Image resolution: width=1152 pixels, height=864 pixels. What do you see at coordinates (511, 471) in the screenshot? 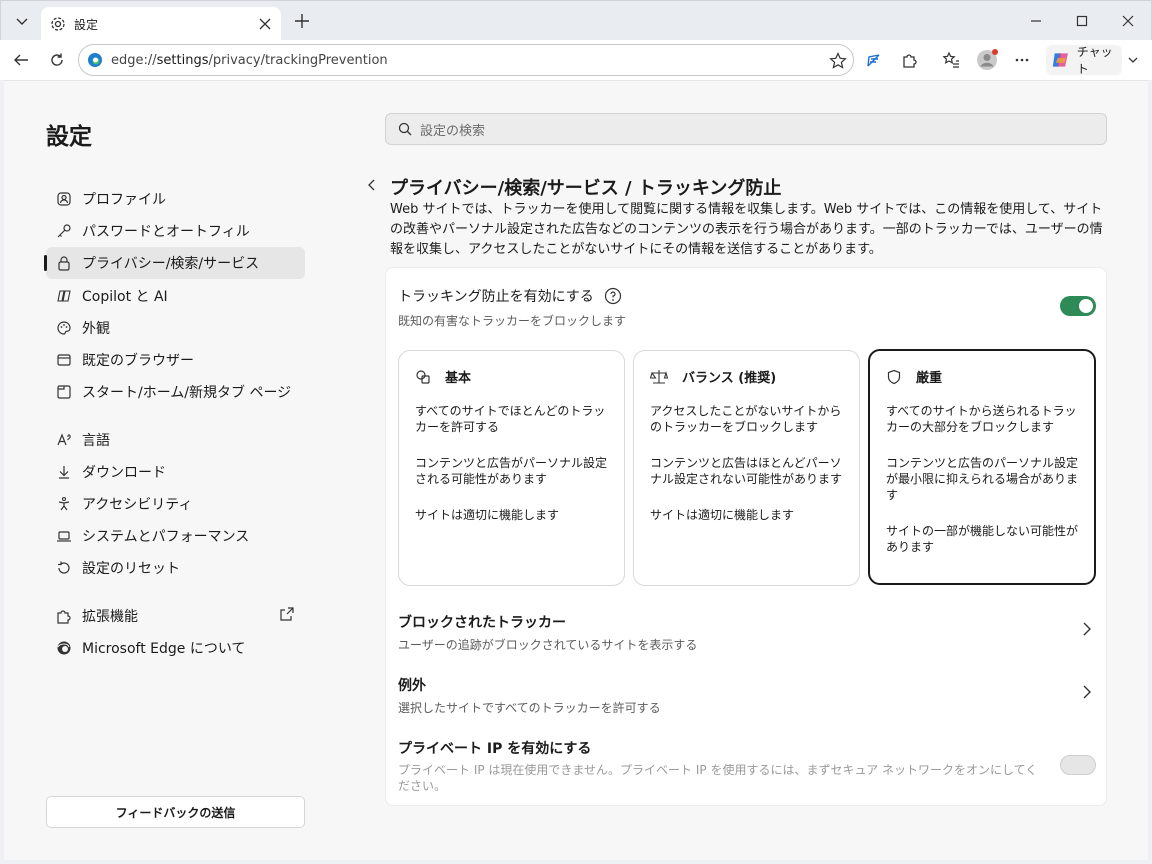
I see `level-line: コンテンツと広告がパーソナル設定される可能性があります` at bounding box center [511, 471].